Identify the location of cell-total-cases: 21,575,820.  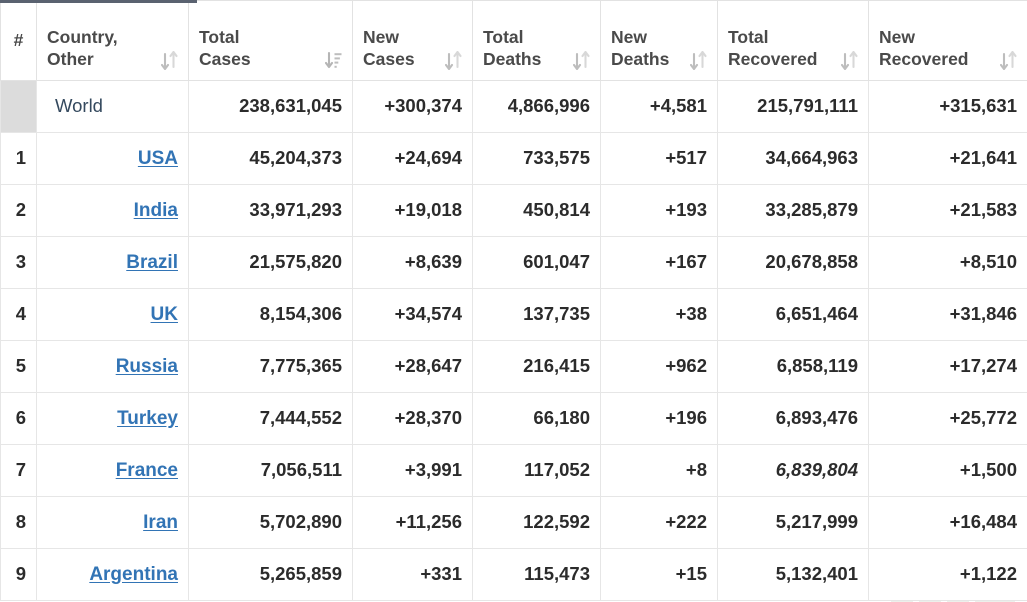
(270, 262).